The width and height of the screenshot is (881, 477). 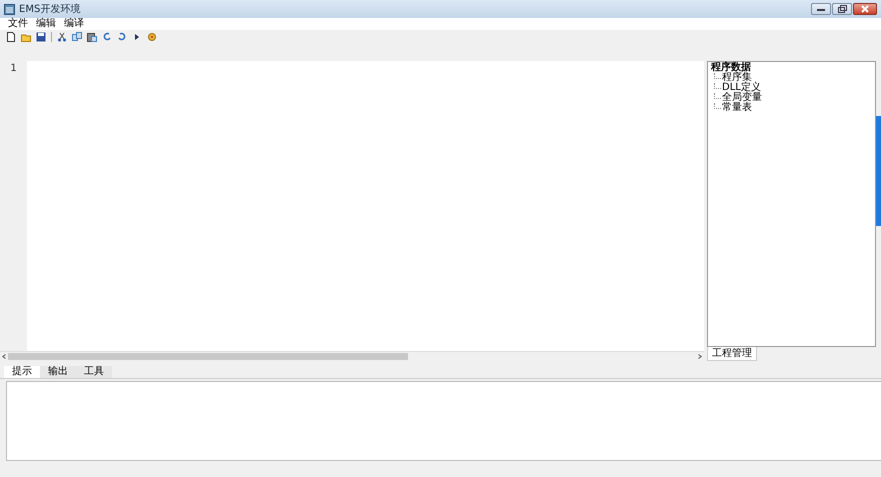 What do you see at coordinates (352, 356) in the screenshot?
I see `horizontal-scrollbar` at bounding box center [352, 356].